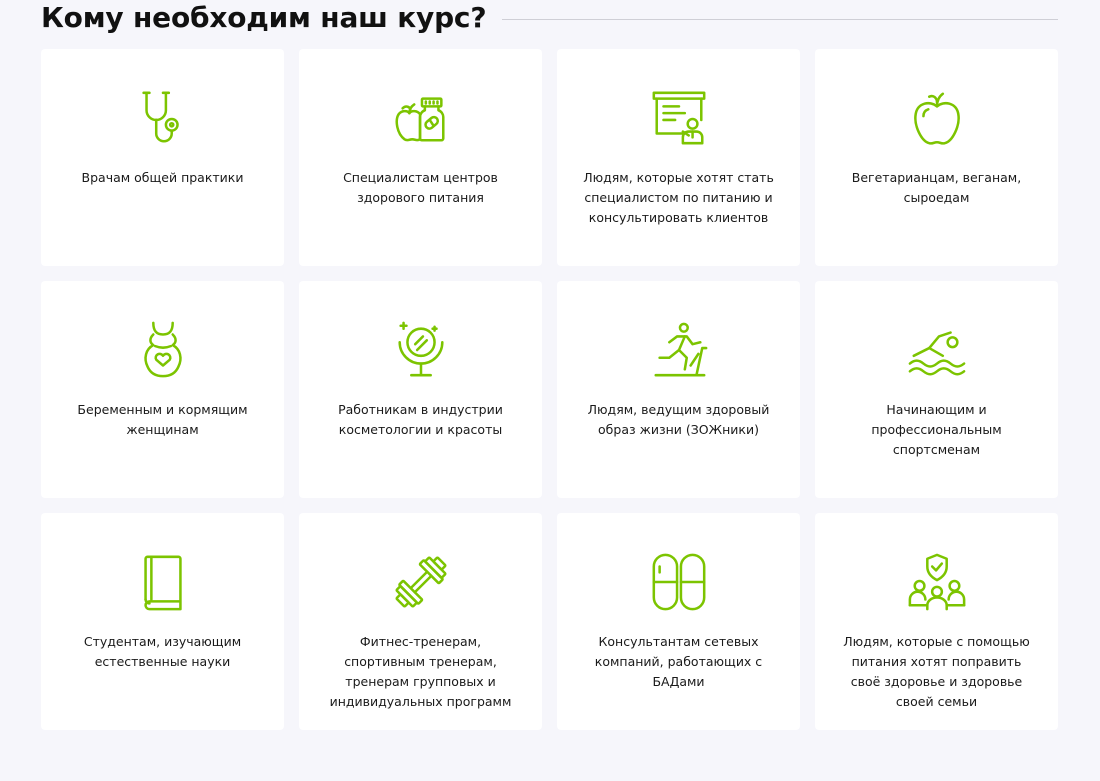 This screenshot has height=781, width=1100. Describe the element at coordinates (420, 157) in the screenshot. I see `audience-card-healthy-food-centers: Специалистам центров здорового питания` at that location.